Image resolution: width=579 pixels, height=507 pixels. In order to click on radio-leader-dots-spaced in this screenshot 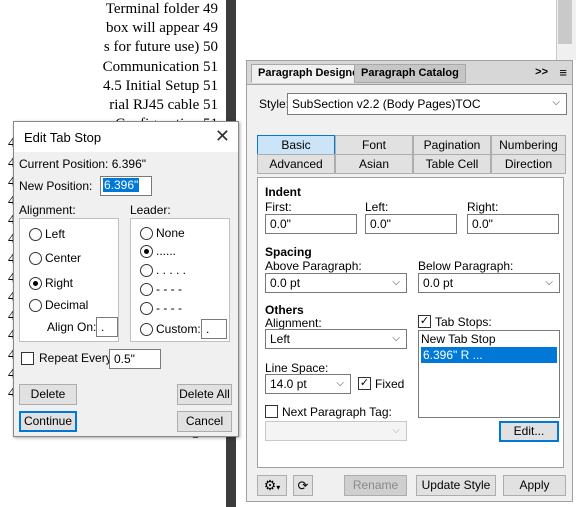, I will do `click(146, 270)`.